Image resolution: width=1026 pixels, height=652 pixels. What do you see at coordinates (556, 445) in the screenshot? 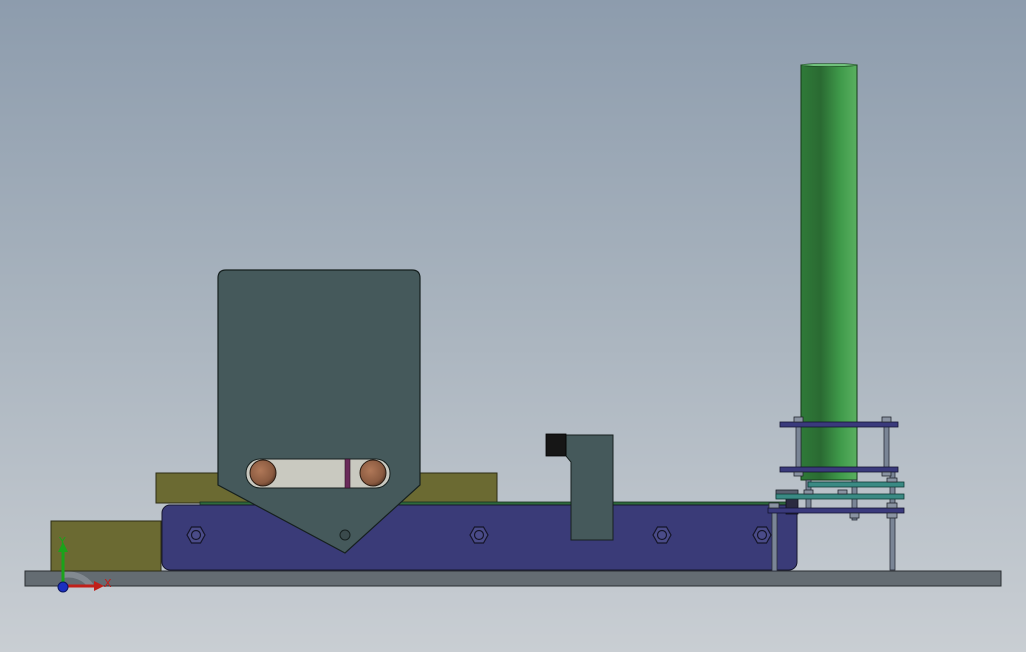
I see `sensor-head` at bounding box center [556, 445].